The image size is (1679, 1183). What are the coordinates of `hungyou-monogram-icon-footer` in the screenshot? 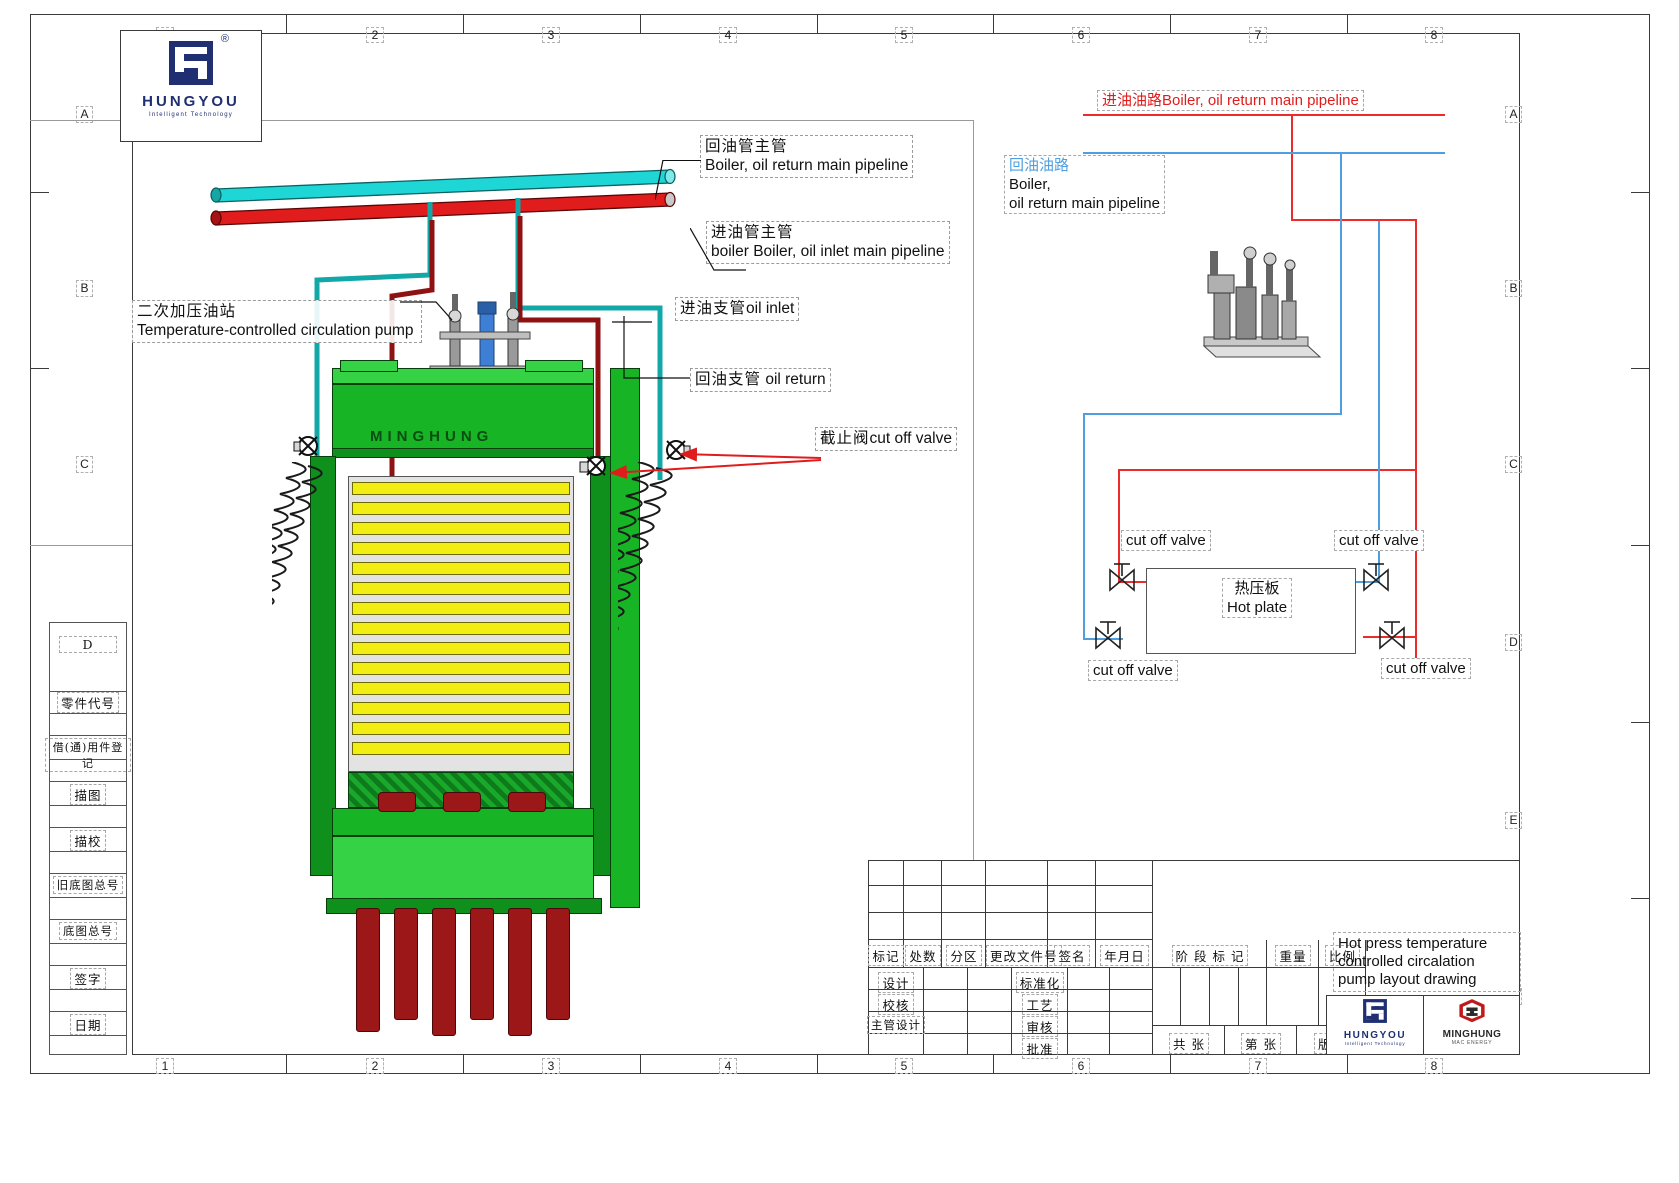 It's located at (1375, 1011).